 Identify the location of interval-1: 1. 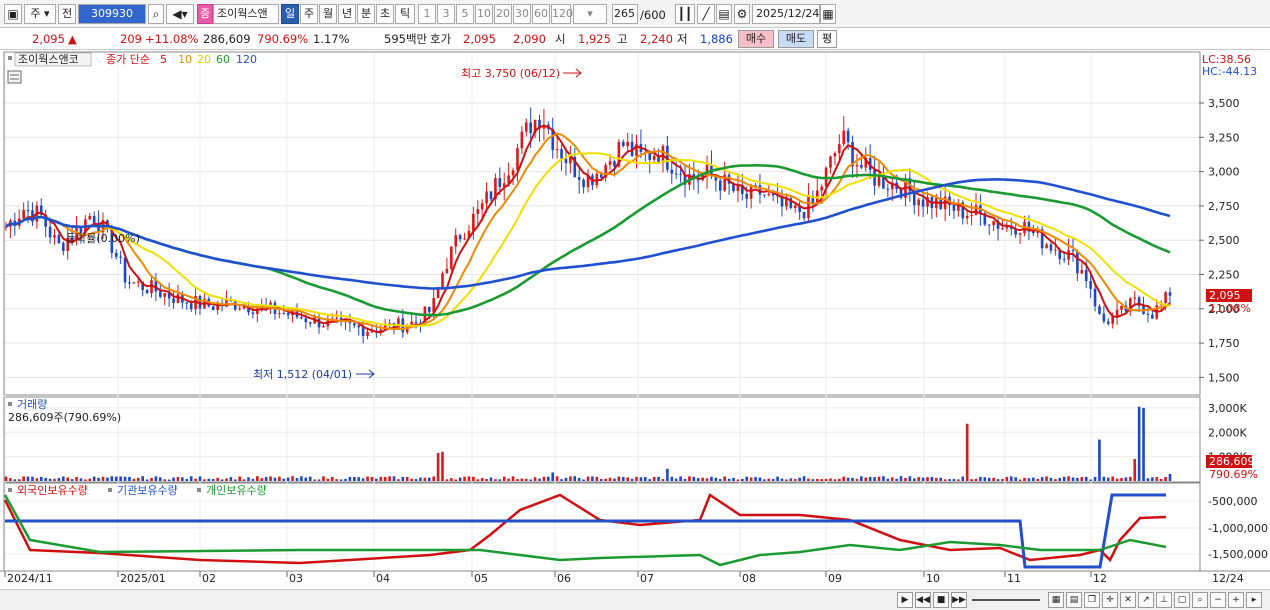
(427, 14).